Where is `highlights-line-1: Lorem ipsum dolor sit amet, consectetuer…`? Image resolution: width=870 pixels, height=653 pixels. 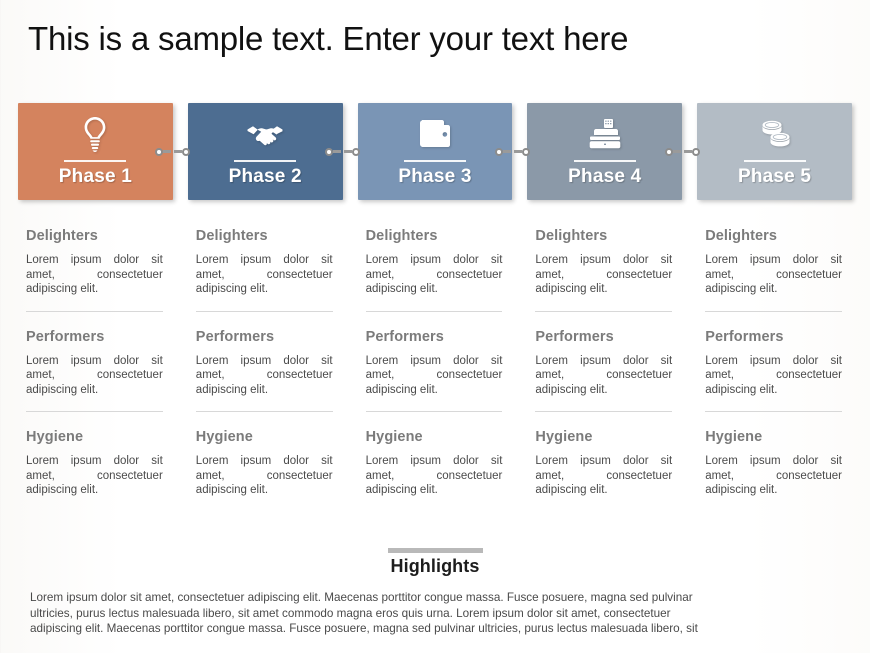
highlights-line-1: Lorem ipsum dolor sit amet, consectetuer… is located at coordinates (361, 597).